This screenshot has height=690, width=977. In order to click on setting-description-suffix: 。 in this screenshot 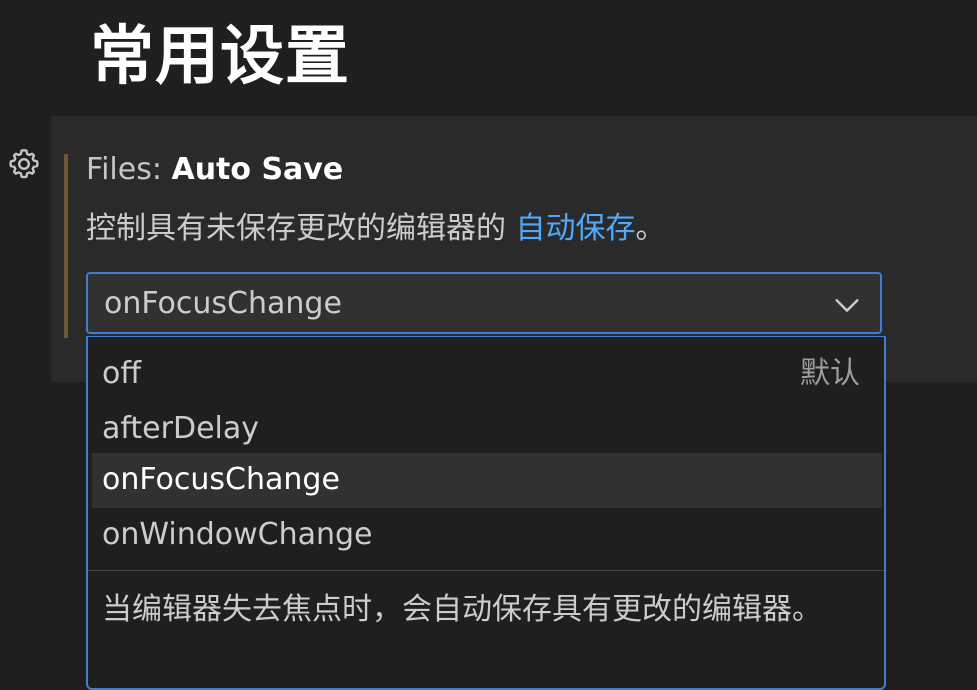, I will do `click(650, 228)`.